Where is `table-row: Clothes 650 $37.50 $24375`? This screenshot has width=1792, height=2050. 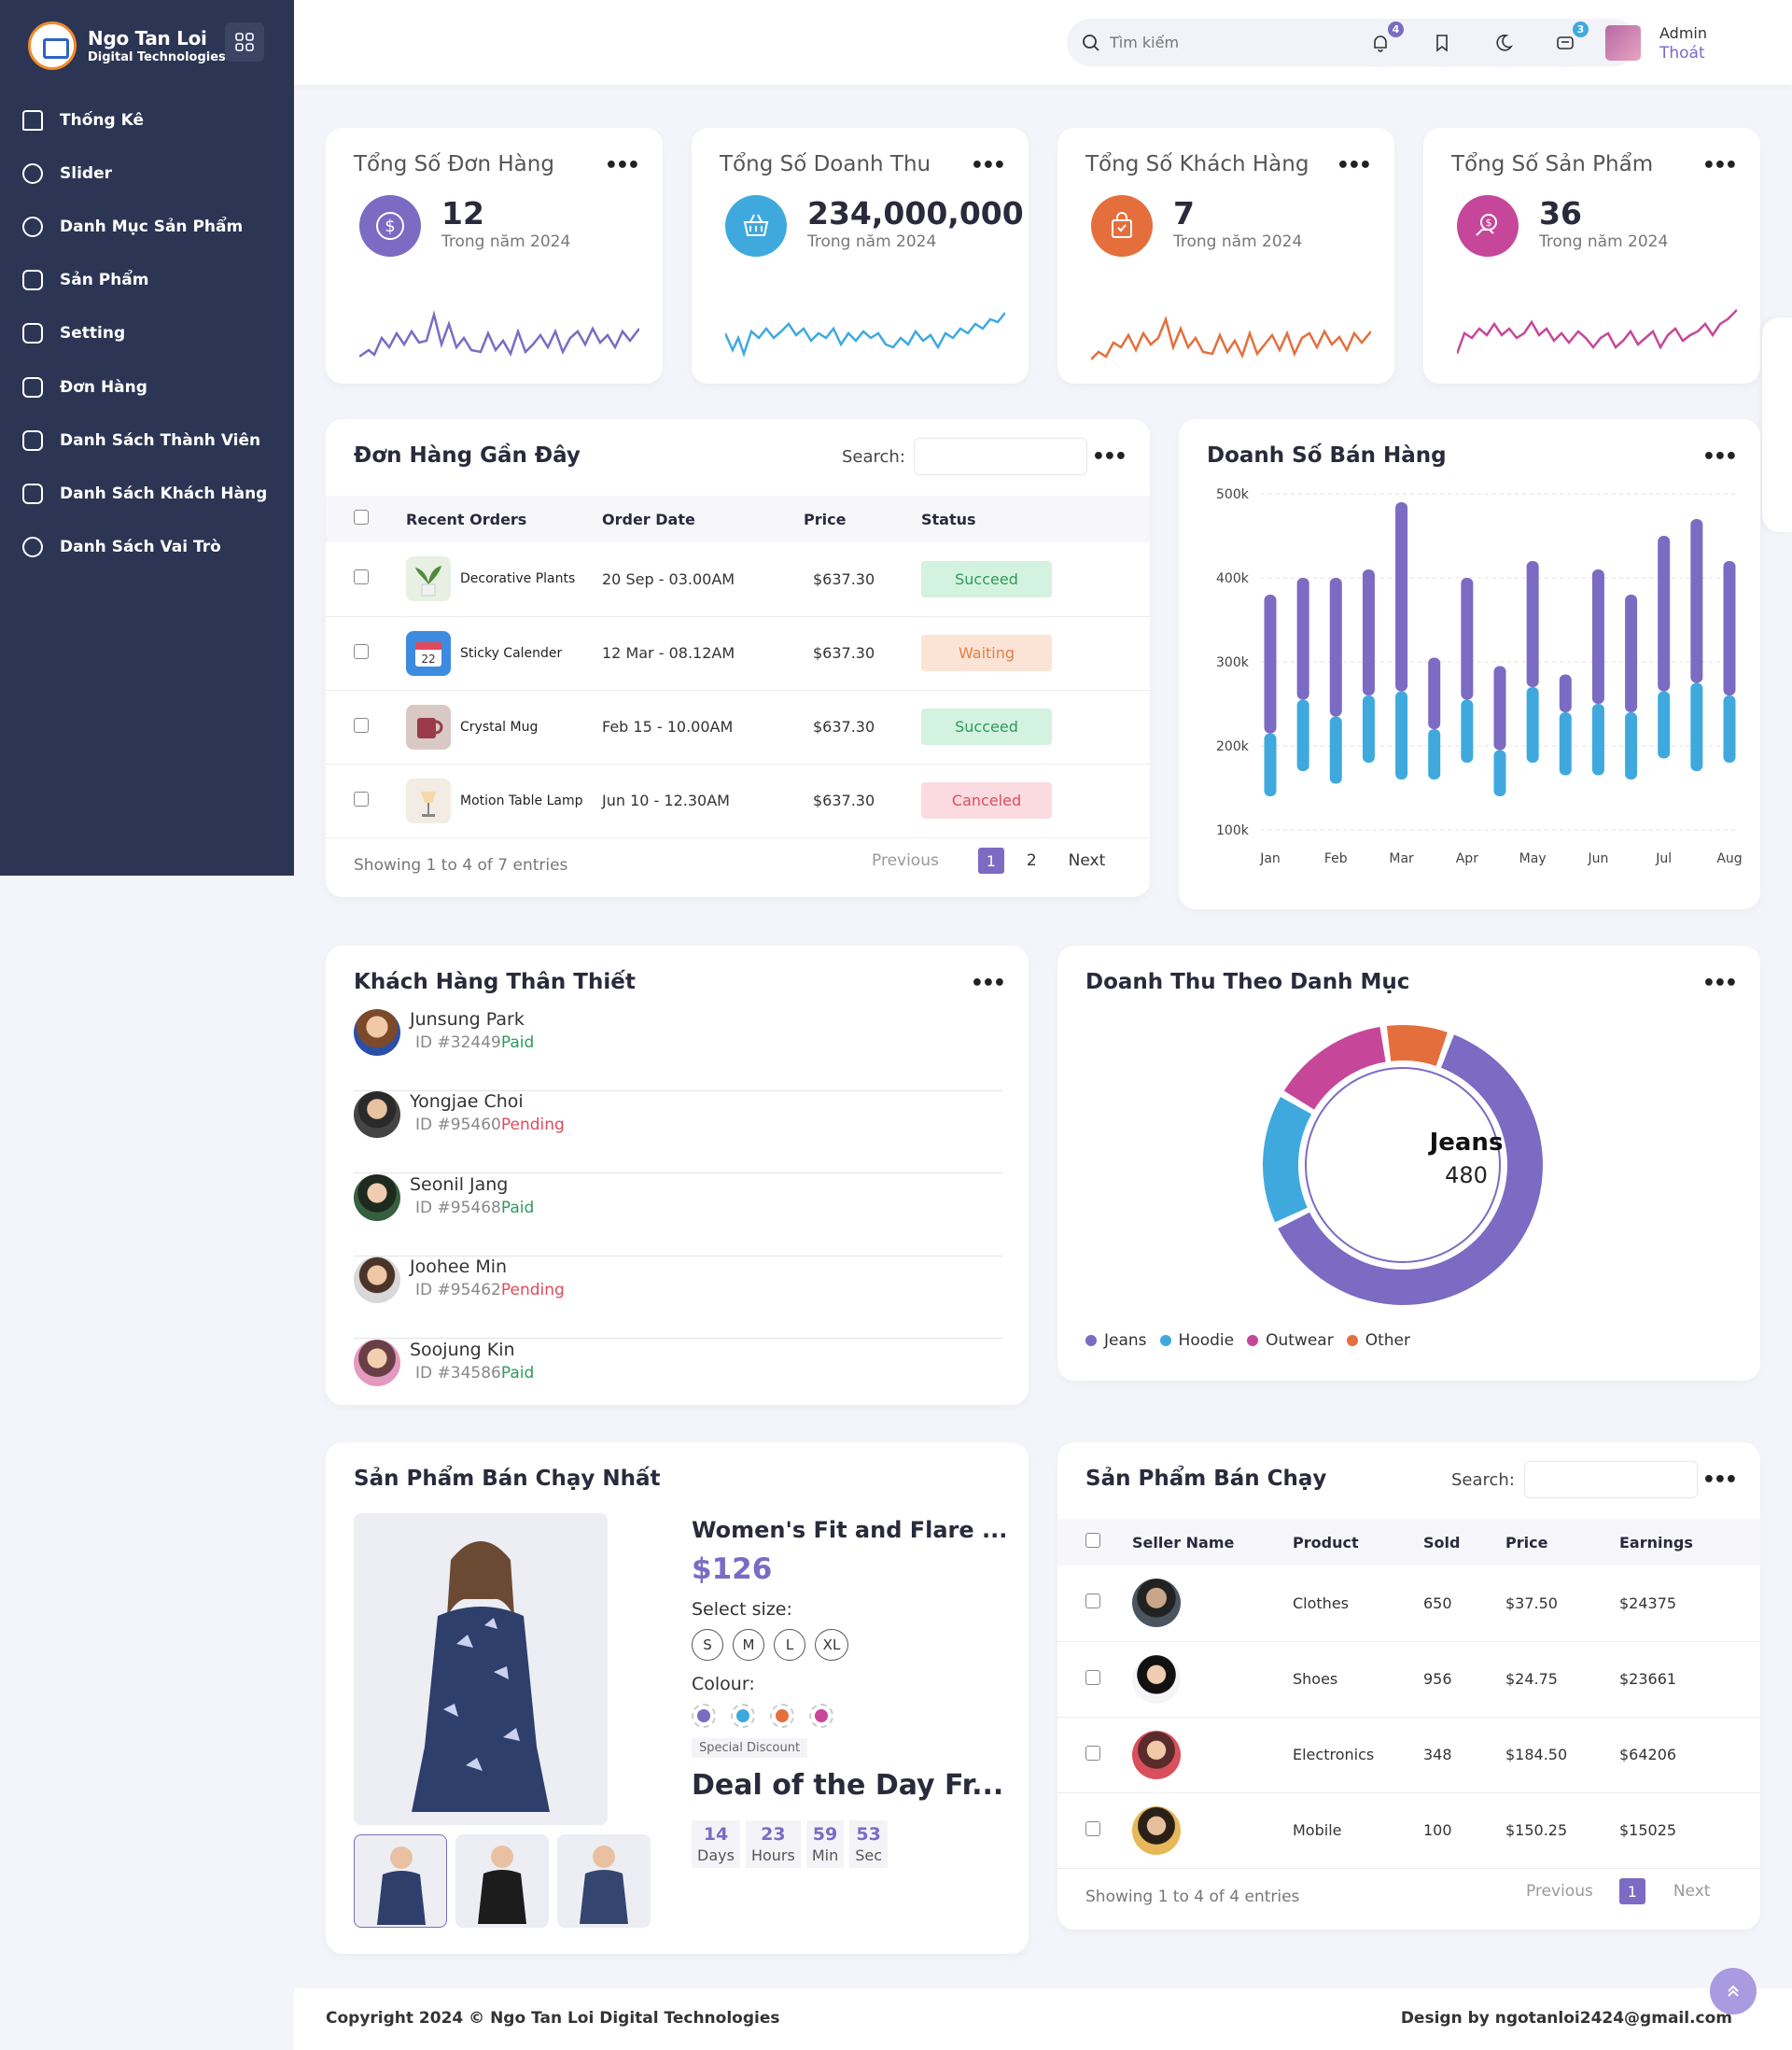
table-row: Clothes 650 $37.50 $24375 is located at coordinates (1408, 1604).